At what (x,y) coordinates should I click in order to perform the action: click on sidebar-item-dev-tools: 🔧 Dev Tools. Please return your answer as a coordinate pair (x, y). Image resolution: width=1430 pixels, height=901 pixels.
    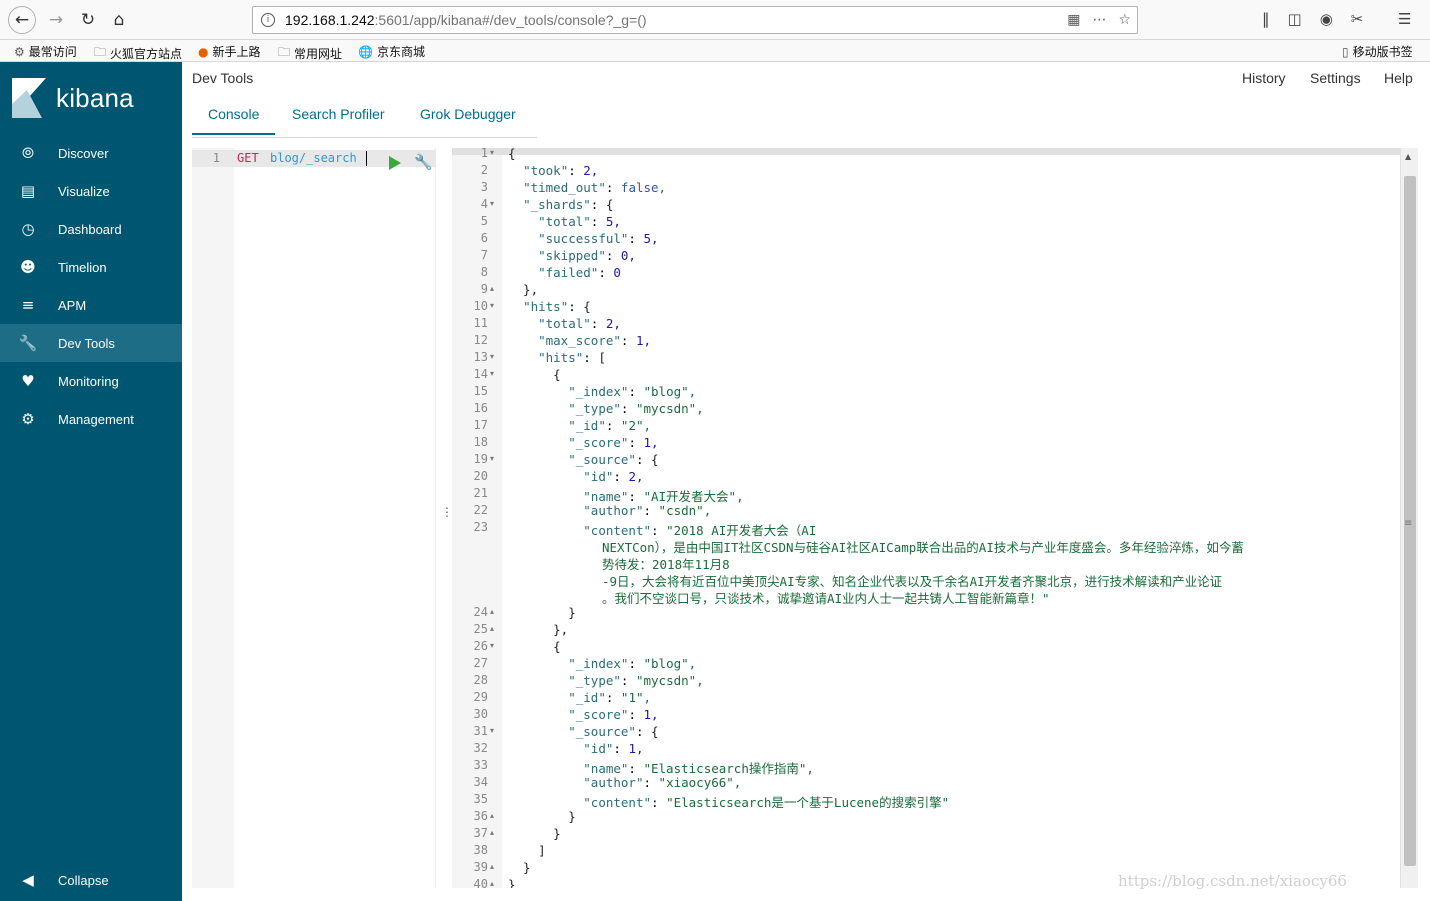
    Looking at the image, I should click on (91, 343).